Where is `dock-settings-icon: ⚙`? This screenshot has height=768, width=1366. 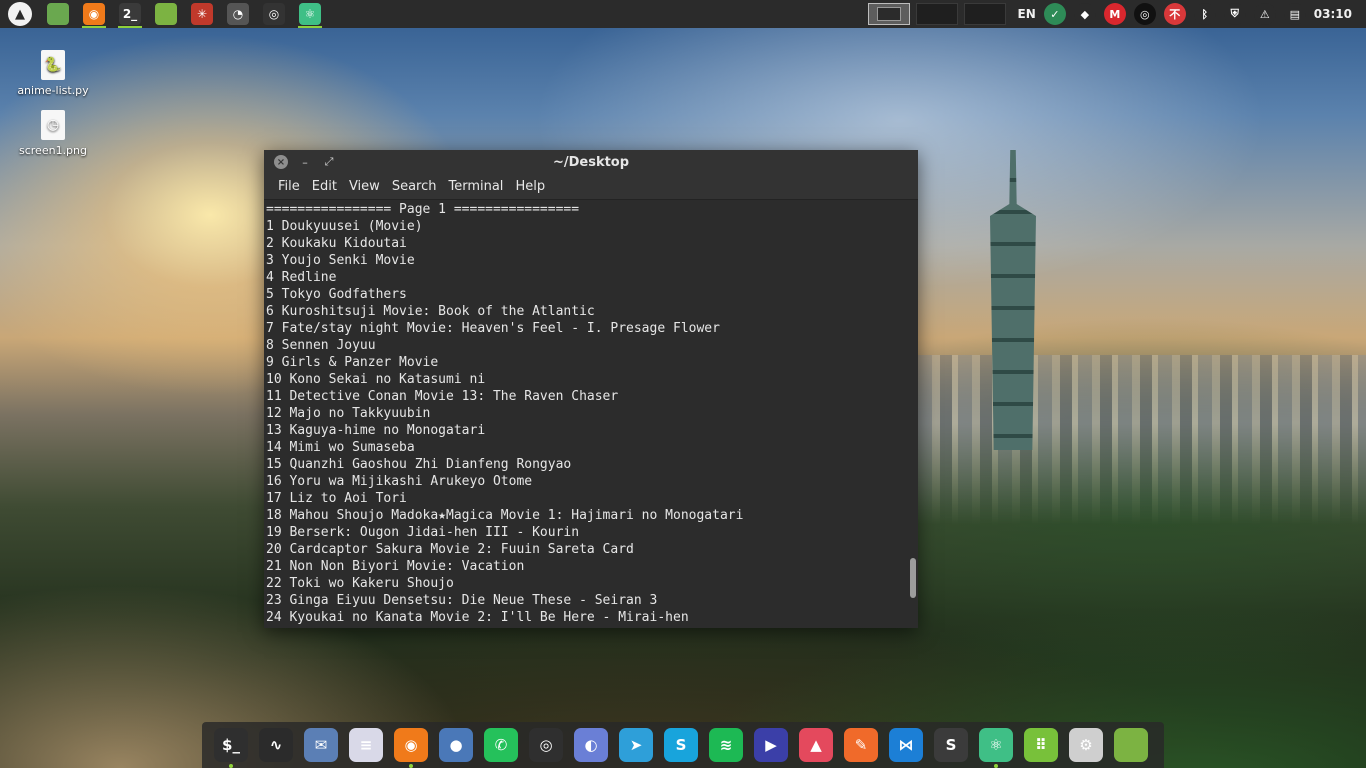
dock-settings-icon: ⚙ is located at coordinates (1086, 745).